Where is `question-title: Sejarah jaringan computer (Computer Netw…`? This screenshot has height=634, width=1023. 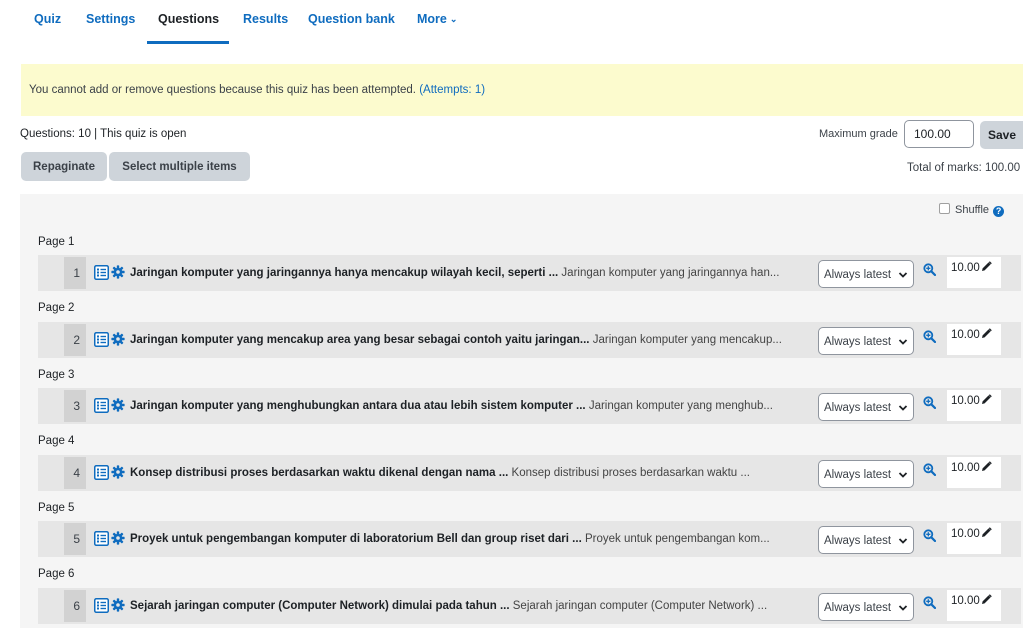 question-title: Sejarah jaringan computer (Computer Netw… is located at coordinates (320, 606).